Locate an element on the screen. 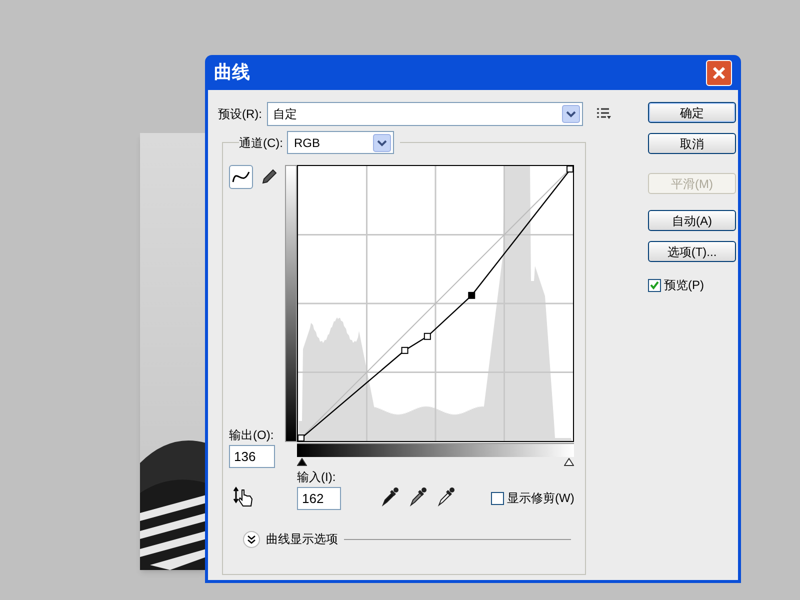  dialog-button: 确定 is located at coordinates (692, 112).